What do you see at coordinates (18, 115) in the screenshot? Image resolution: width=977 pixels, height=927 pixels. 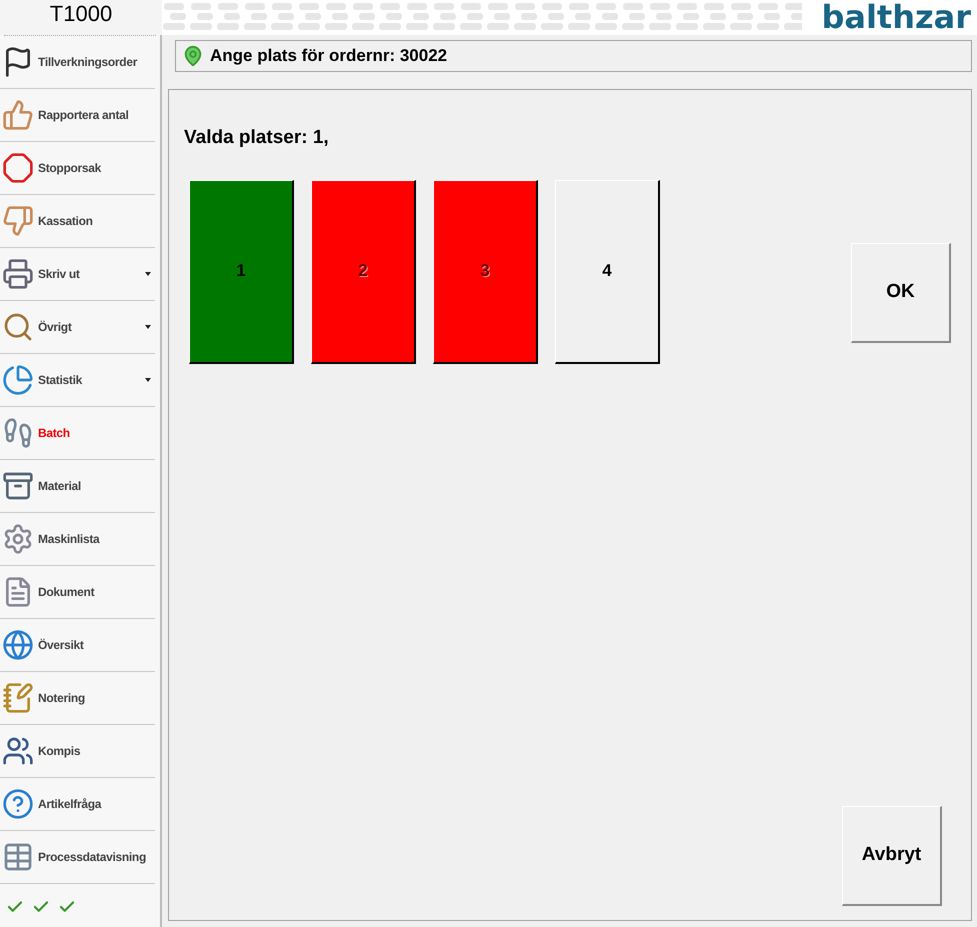 I see `thumbs-up-icon` at bounding box center [18, 115].